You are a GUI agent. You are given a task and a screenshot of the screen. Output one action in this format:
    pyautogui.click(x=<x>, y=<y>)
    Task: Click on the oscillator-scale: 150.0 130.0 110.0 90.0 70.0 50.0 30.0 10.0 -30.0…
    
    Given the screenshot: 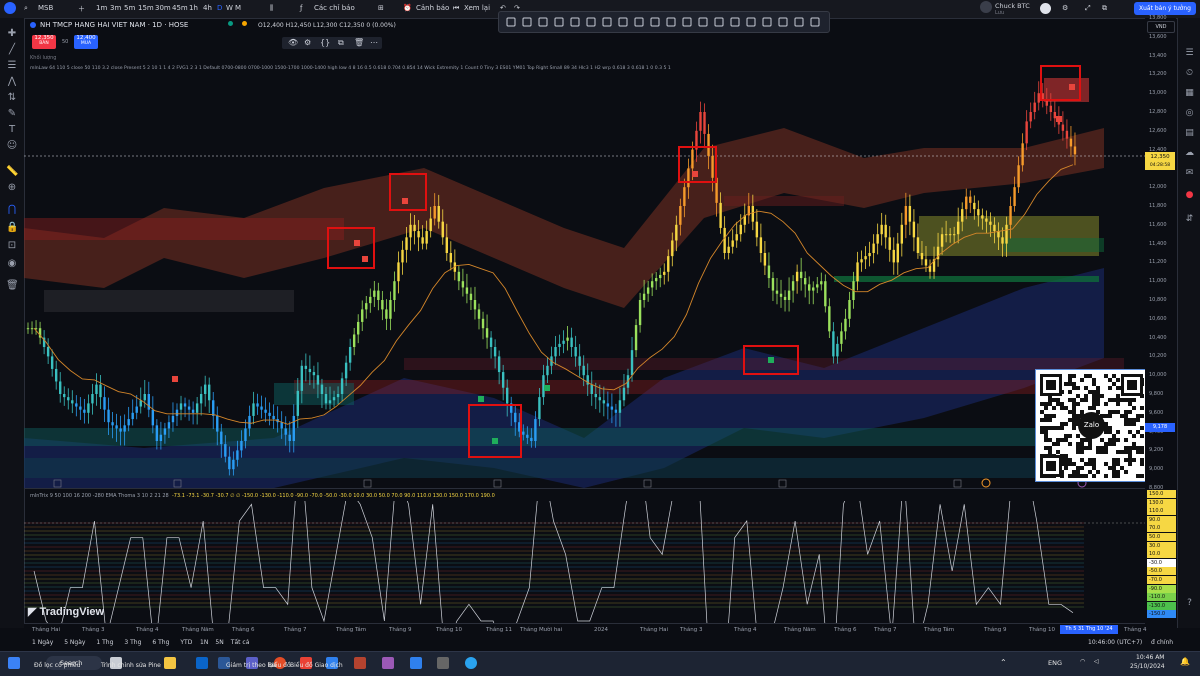 What is the action you would take?
    pyautogui.click(x=1160, y=555)
    